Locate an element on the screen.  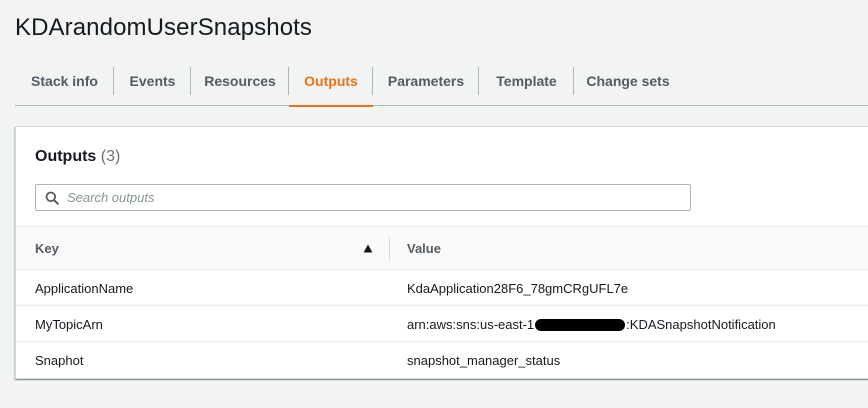
table-header: Key Value is located at coordinates (442, 248).